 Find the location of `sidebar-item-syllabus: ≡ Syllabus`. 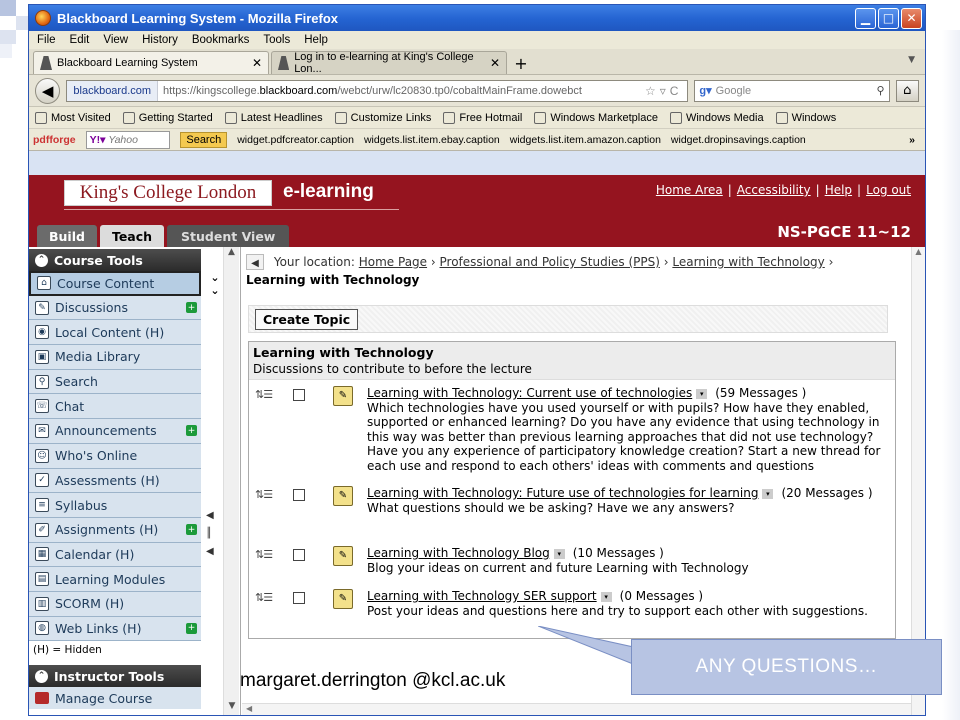

sidebar-item-syllabus: ≡ Syllabus is located at coordinates (115, 505).